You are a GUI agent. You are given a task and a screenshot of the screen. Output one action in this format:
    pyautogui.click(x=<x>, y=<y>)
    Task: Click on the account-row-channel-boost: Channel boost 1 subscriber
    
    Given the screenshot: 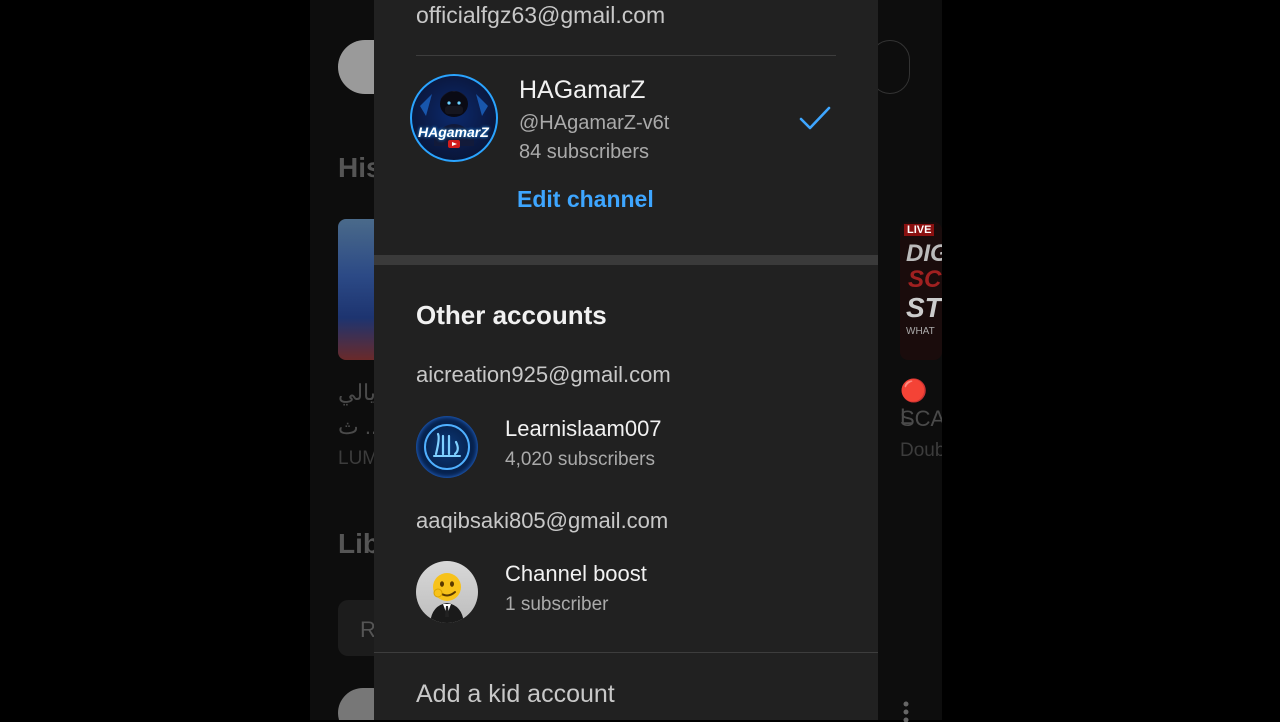 What is the action you would take?
    pyautogui.click(x=626, y=591)
    